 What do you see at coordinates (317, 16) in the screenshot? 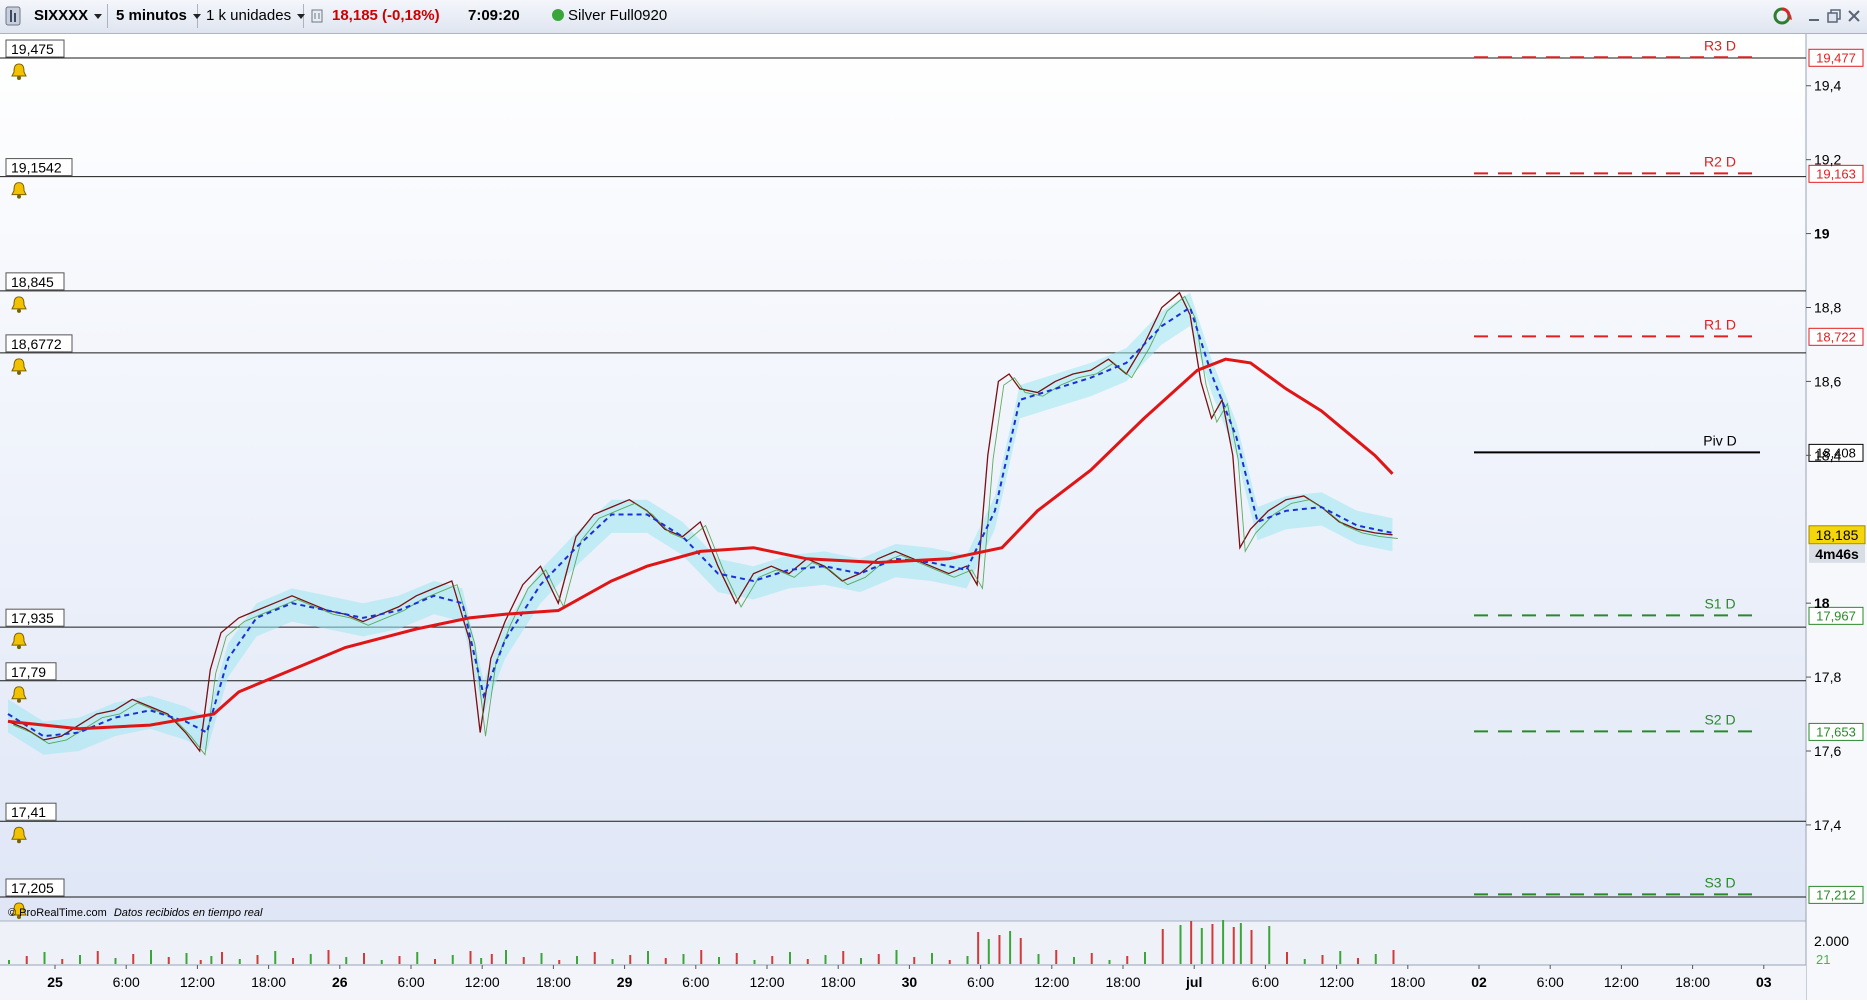
I see `chart-settings-icon` at bounding box center [317, 16].